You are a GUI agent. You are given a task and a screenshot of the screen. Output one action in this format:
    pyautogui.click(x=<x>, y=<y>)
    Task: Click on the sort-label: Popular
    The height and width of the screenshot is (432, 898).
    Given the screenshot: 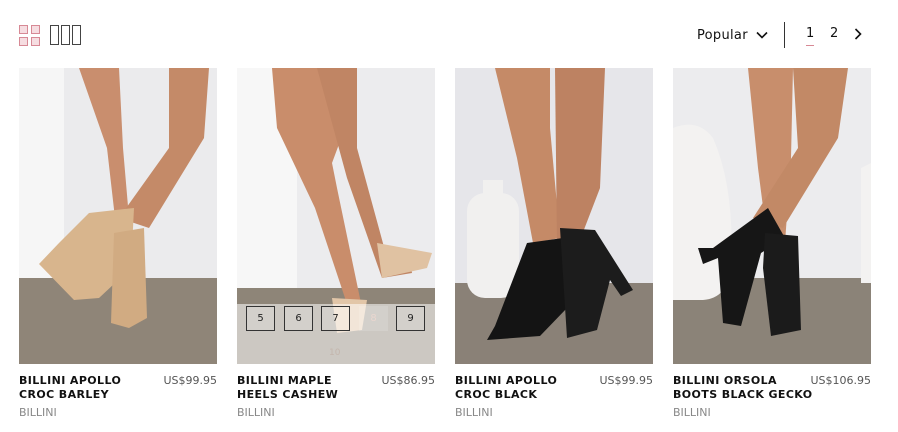 What is the action you would take?
    pyautogui.click(x=722, y=35)
    